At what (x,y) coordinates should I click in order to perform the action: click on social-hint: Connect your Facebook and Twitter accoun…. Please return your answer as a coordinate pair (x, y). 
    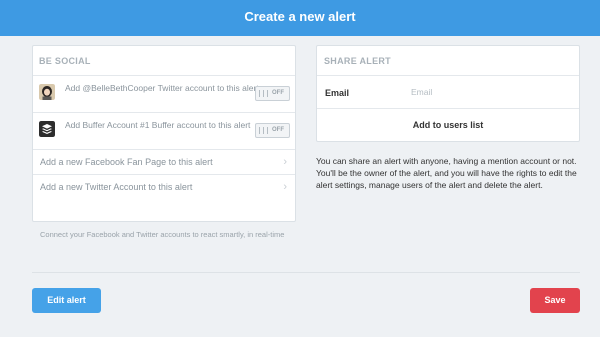
    Looking at the image, I should click on (162, 234).